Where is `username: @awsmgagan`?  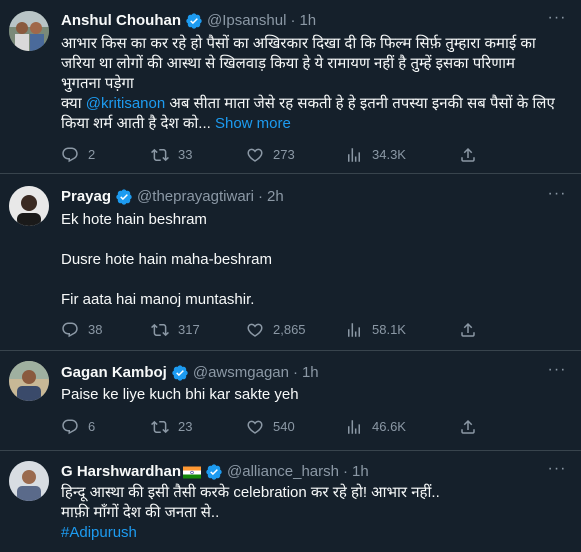 username: @awsmgagan is located at coordinates (241, 373).